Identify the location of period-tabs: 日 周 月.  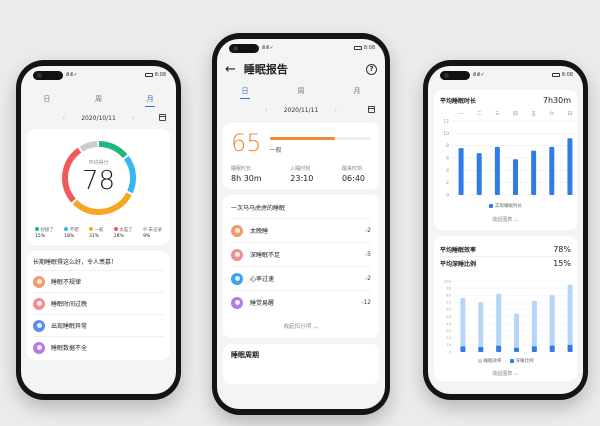
(301, 92).